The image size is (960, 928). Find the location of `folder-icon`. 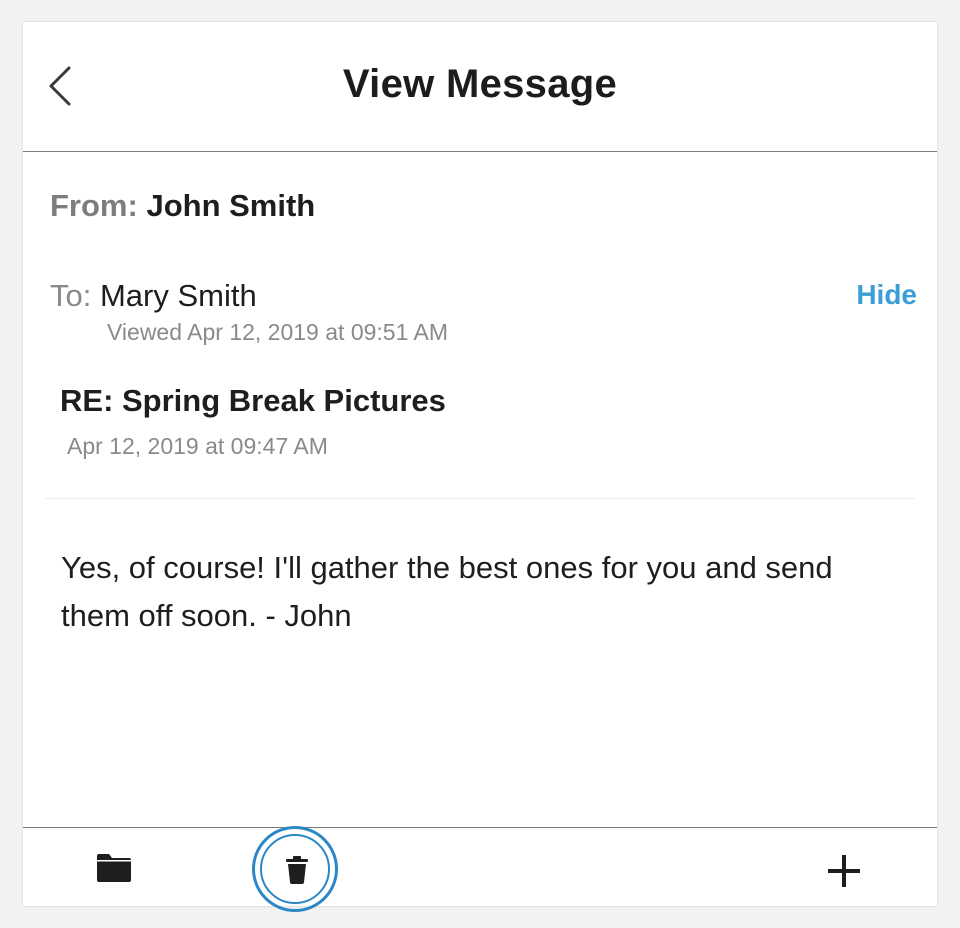

folder-icon is located at coordinates (114, 868).